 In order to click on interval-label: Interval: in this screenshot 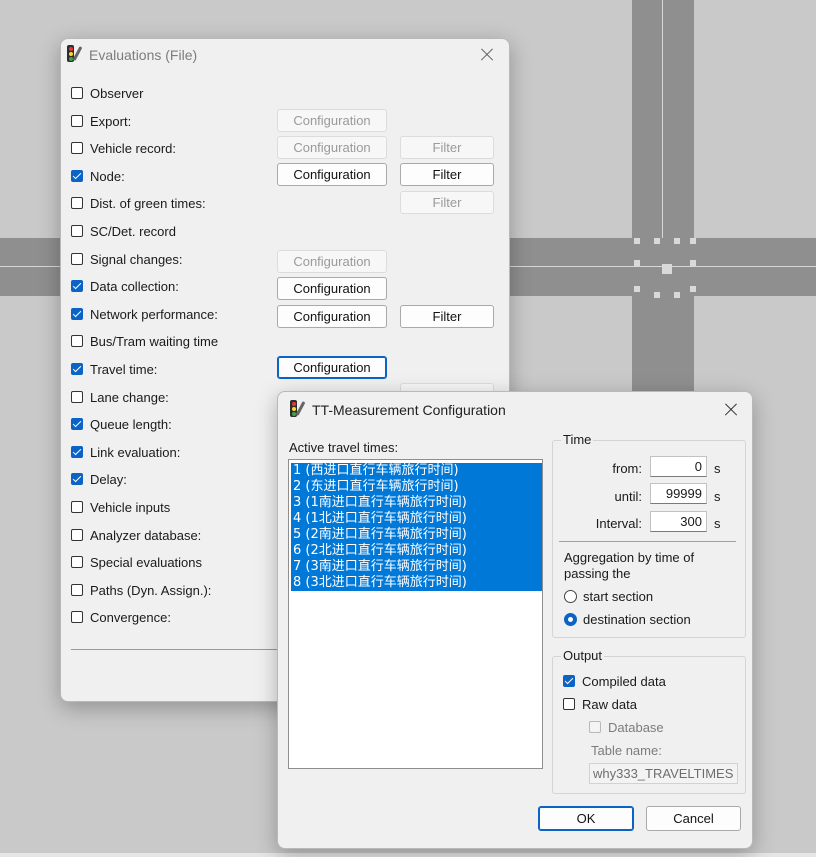, I will do `click(618, 523)`.